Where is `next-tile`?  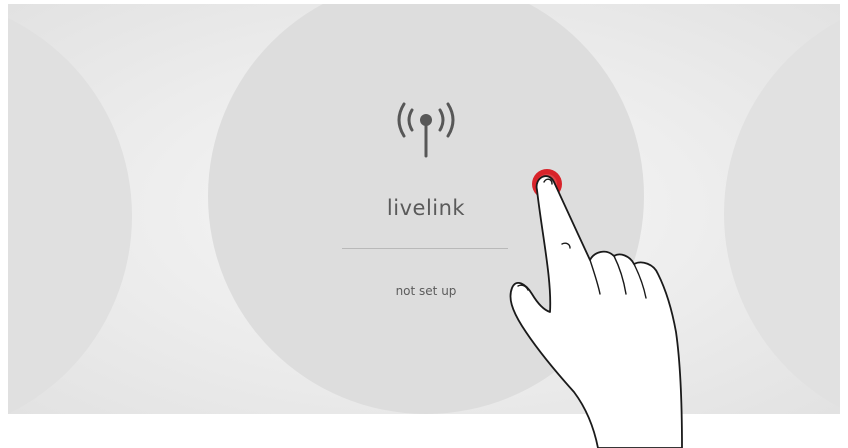
next-tile is located at coordinates (782, 209).